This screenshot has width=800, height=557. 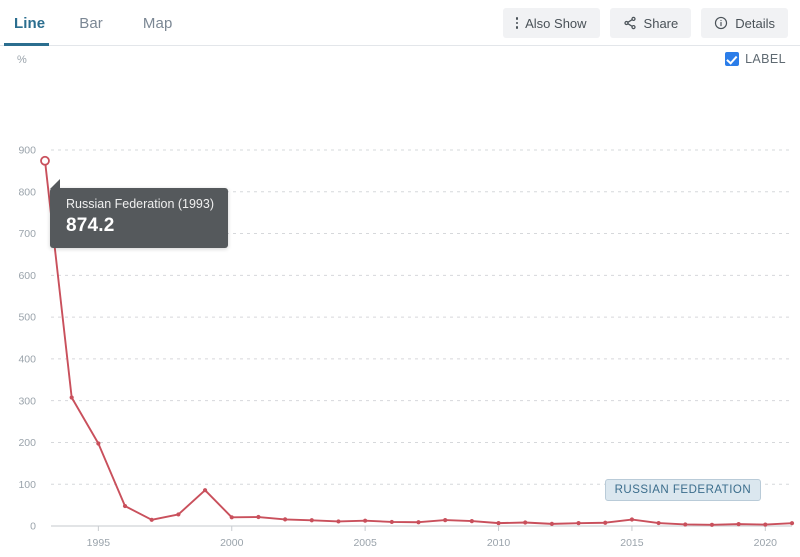 I want to click on tooltip-notch, so click(x=55, y=183).